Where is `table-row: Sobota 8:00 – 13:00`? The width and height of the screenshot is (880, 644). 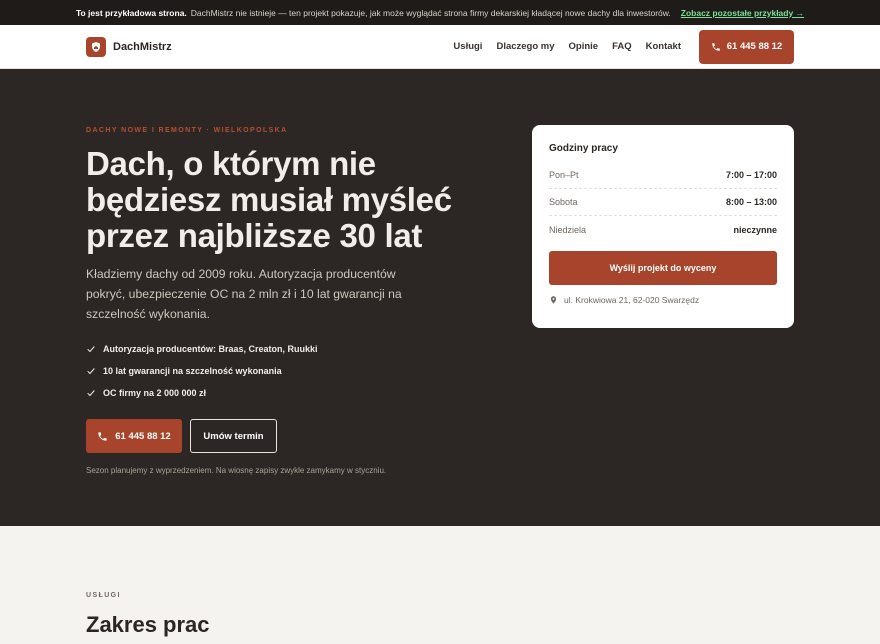
table-row: Sobota 8:00 – 13:00 is located at coordinates (663, 202).